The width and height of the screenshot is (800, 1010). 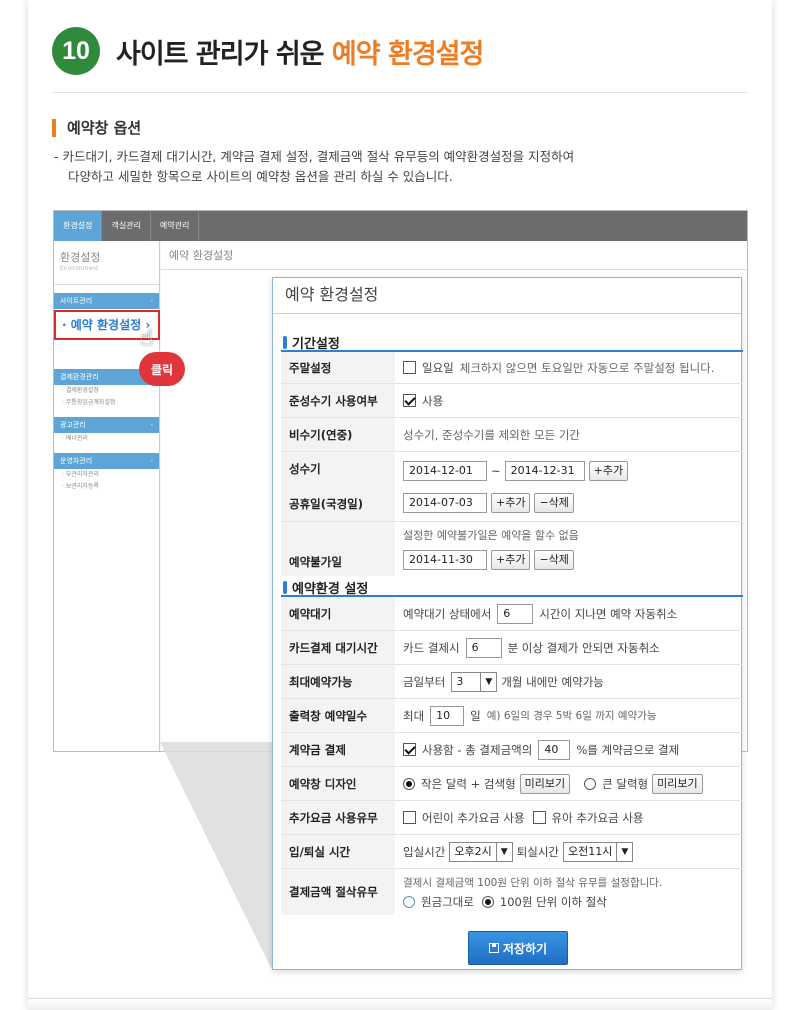 What do you see at coordinates (447, 715) in the screenshot?
I see `days-input: 10` at bounding box center [447, 715].